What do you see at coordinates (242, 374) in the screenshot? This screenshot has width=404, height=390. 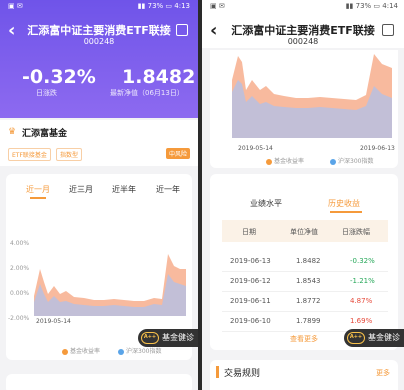 I see `trade-rules-label: 交易规则` at bounding box center [242, 374].